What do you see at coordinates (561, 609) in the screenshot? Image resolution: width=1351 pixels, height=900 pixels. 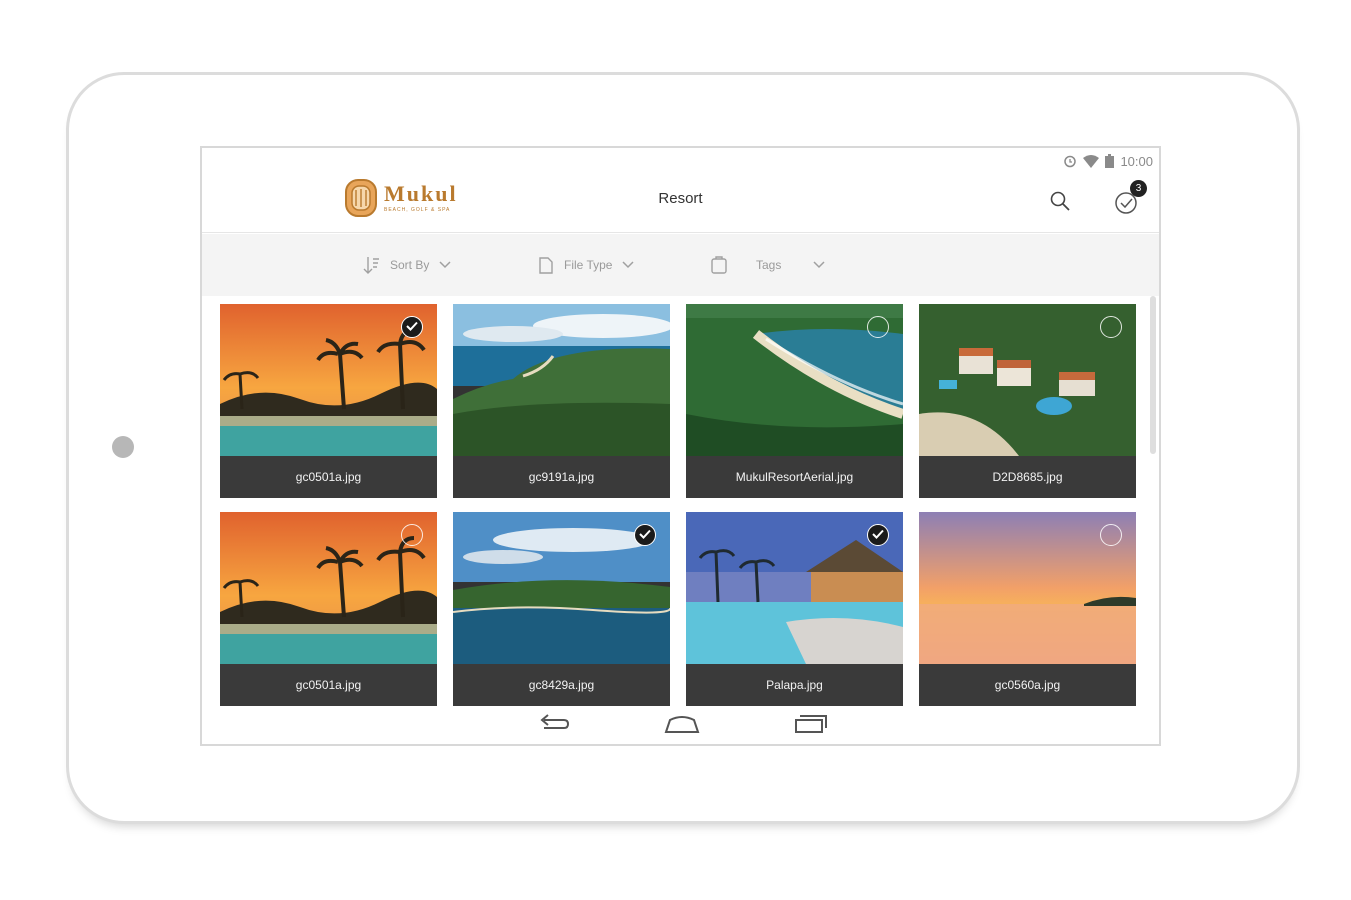 I see `image-tile: gc8429a.jpg` at bounding box center [561, 609].